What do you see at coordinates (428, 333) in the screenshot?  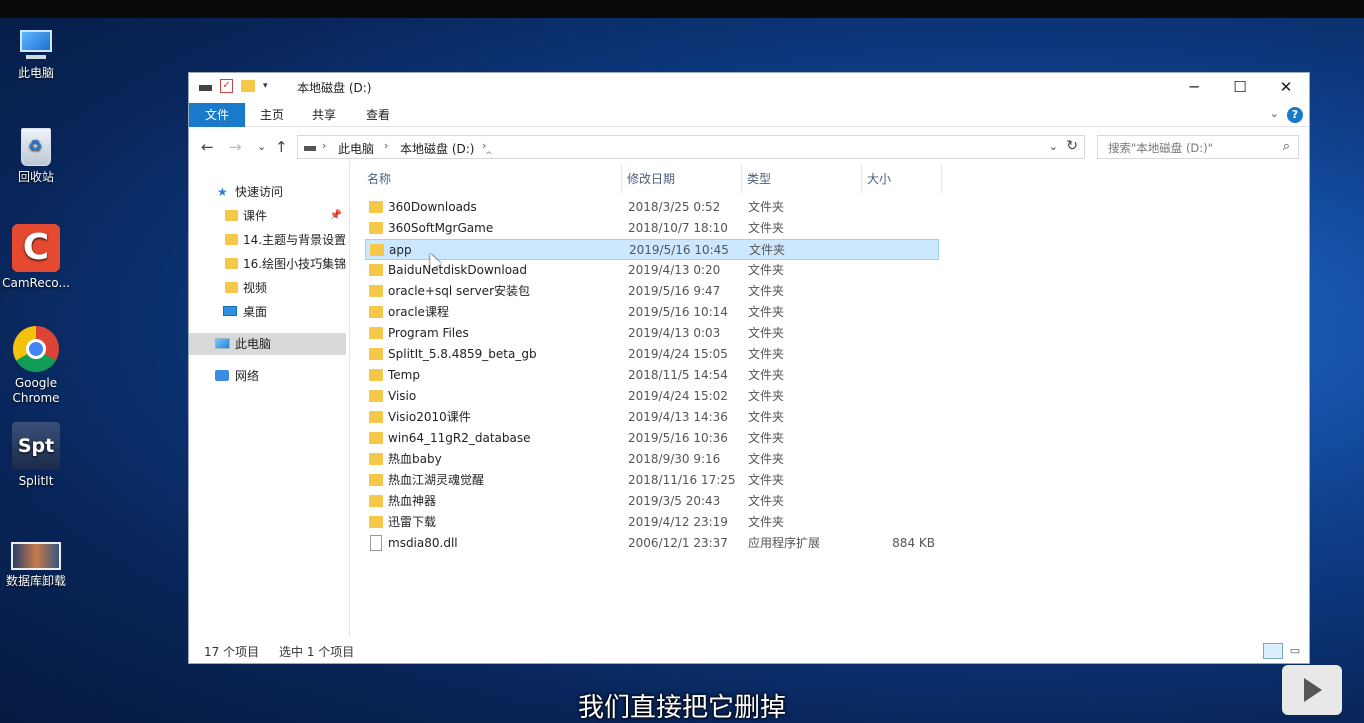 I see `file-name: Program Files` at bounding box center [428, 333].